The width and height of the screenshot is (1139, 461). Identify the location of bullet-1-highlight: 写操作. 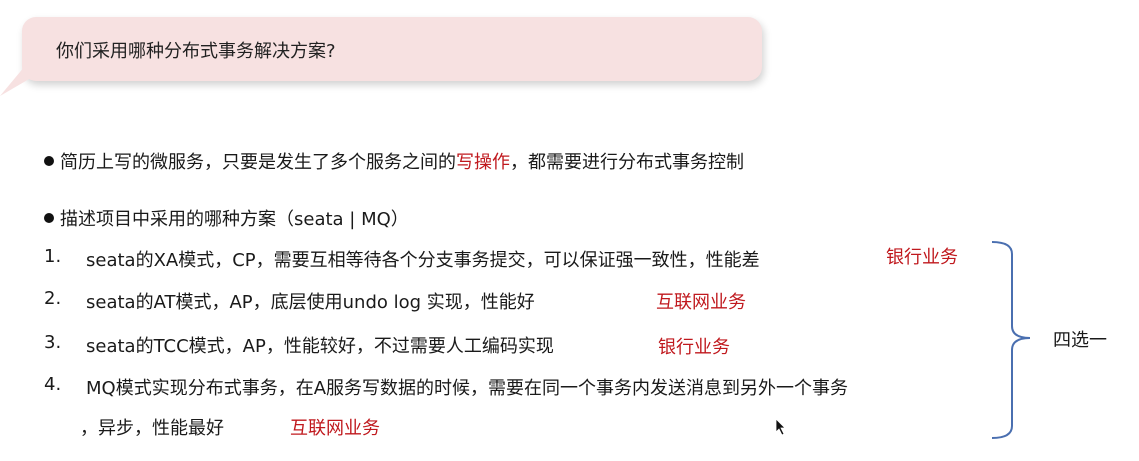
(483, 162).